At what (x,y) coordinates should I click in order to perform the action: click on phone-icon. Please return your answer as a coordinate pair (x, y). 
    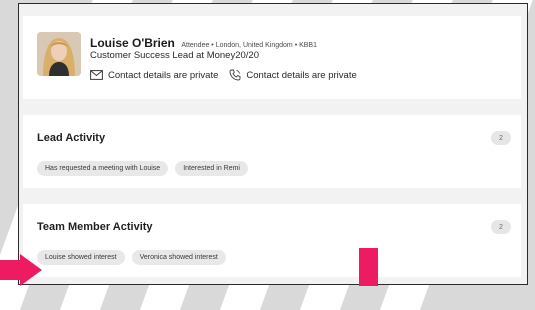
    Looking at the image, I should click on (235, 75).